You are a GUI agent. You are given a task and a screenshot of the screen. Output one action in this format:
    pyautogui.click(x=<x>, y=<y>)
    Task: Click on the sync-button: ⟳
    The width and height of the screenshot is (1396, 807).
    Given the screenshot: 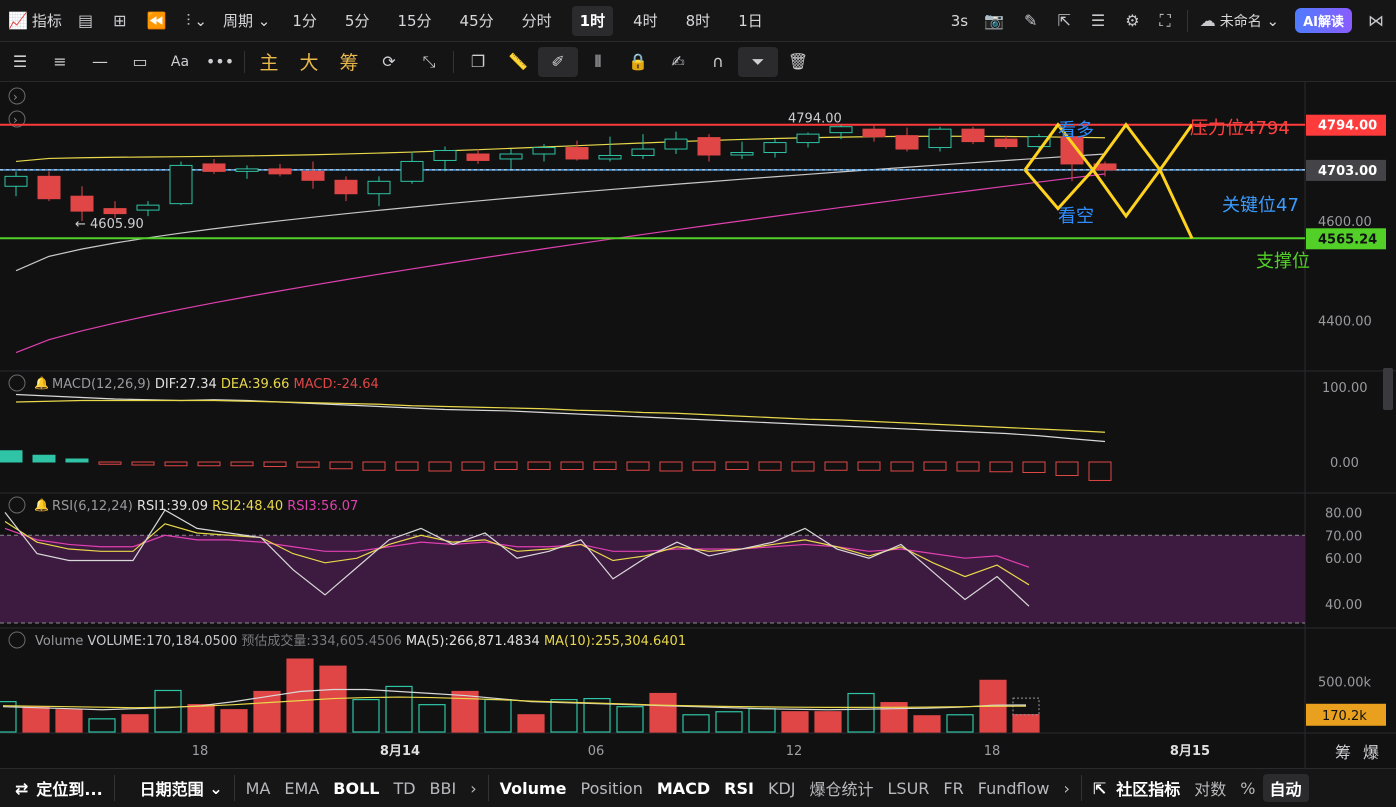 What is the action you would take?
    pyautogui.click(x=389, y=62)
    